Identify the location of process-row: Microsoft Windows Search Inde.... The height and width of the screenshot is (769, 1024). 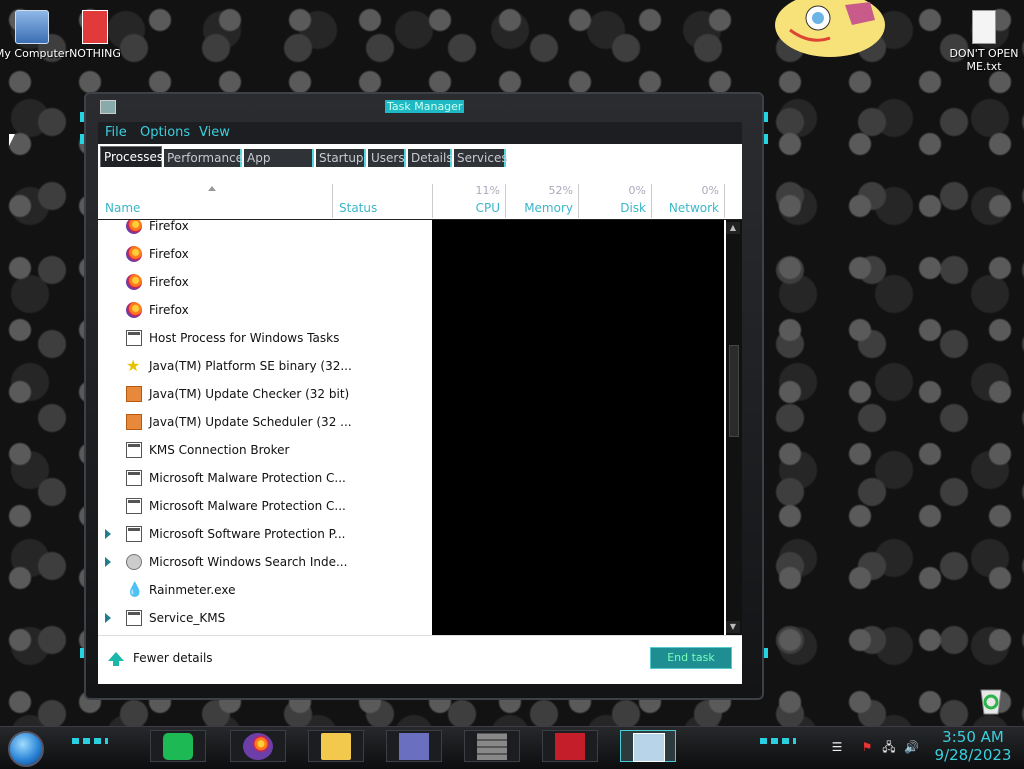
(265, 562).